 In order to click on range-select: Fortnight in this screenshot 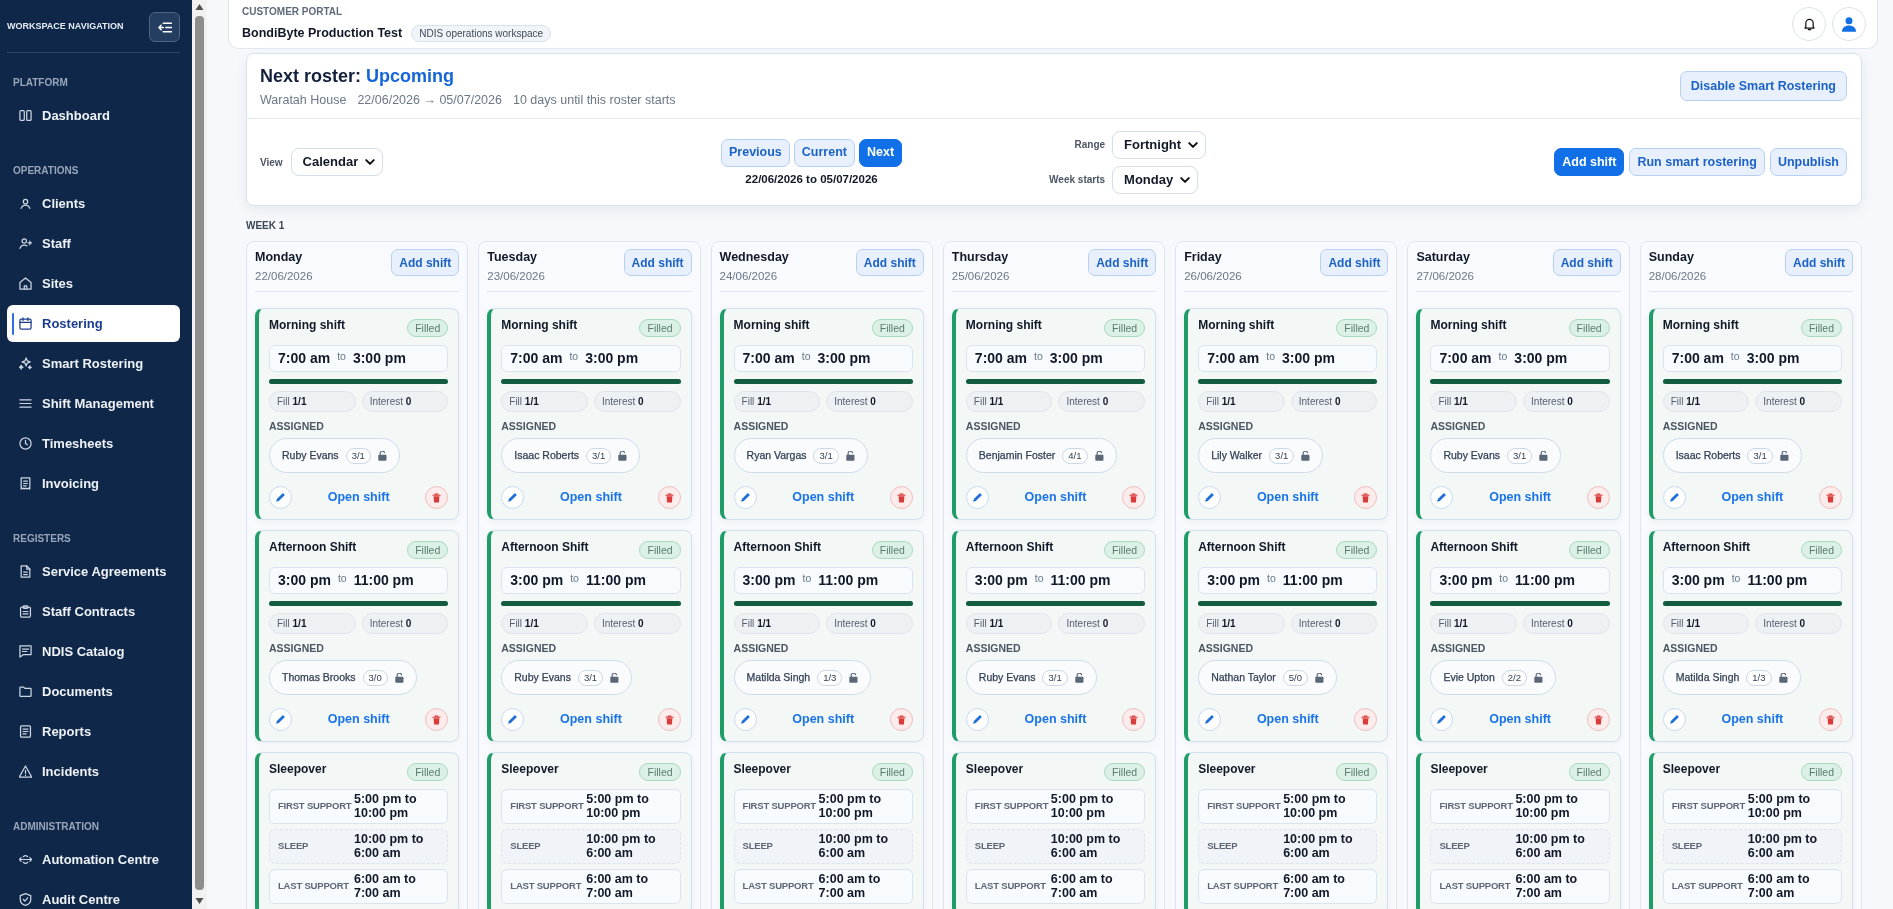, I will do `click(1159, 144)`.